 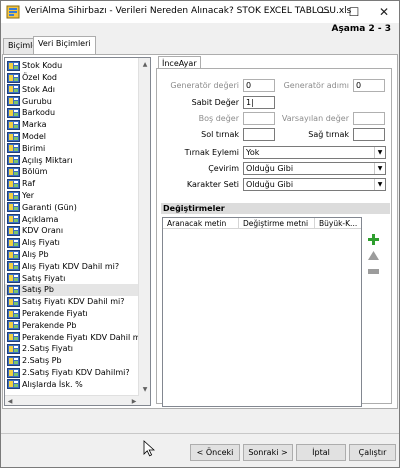 I want to click on field-list-item: Satış Pb, so click(x=72, y=290).